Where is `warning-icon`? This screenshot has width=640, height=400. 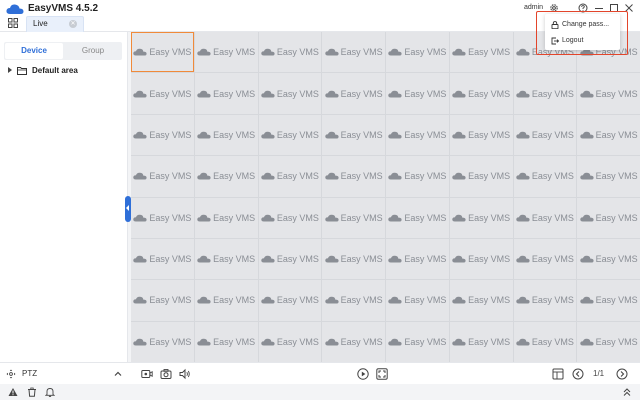
warning-icon is located at coordinates (13, 392).